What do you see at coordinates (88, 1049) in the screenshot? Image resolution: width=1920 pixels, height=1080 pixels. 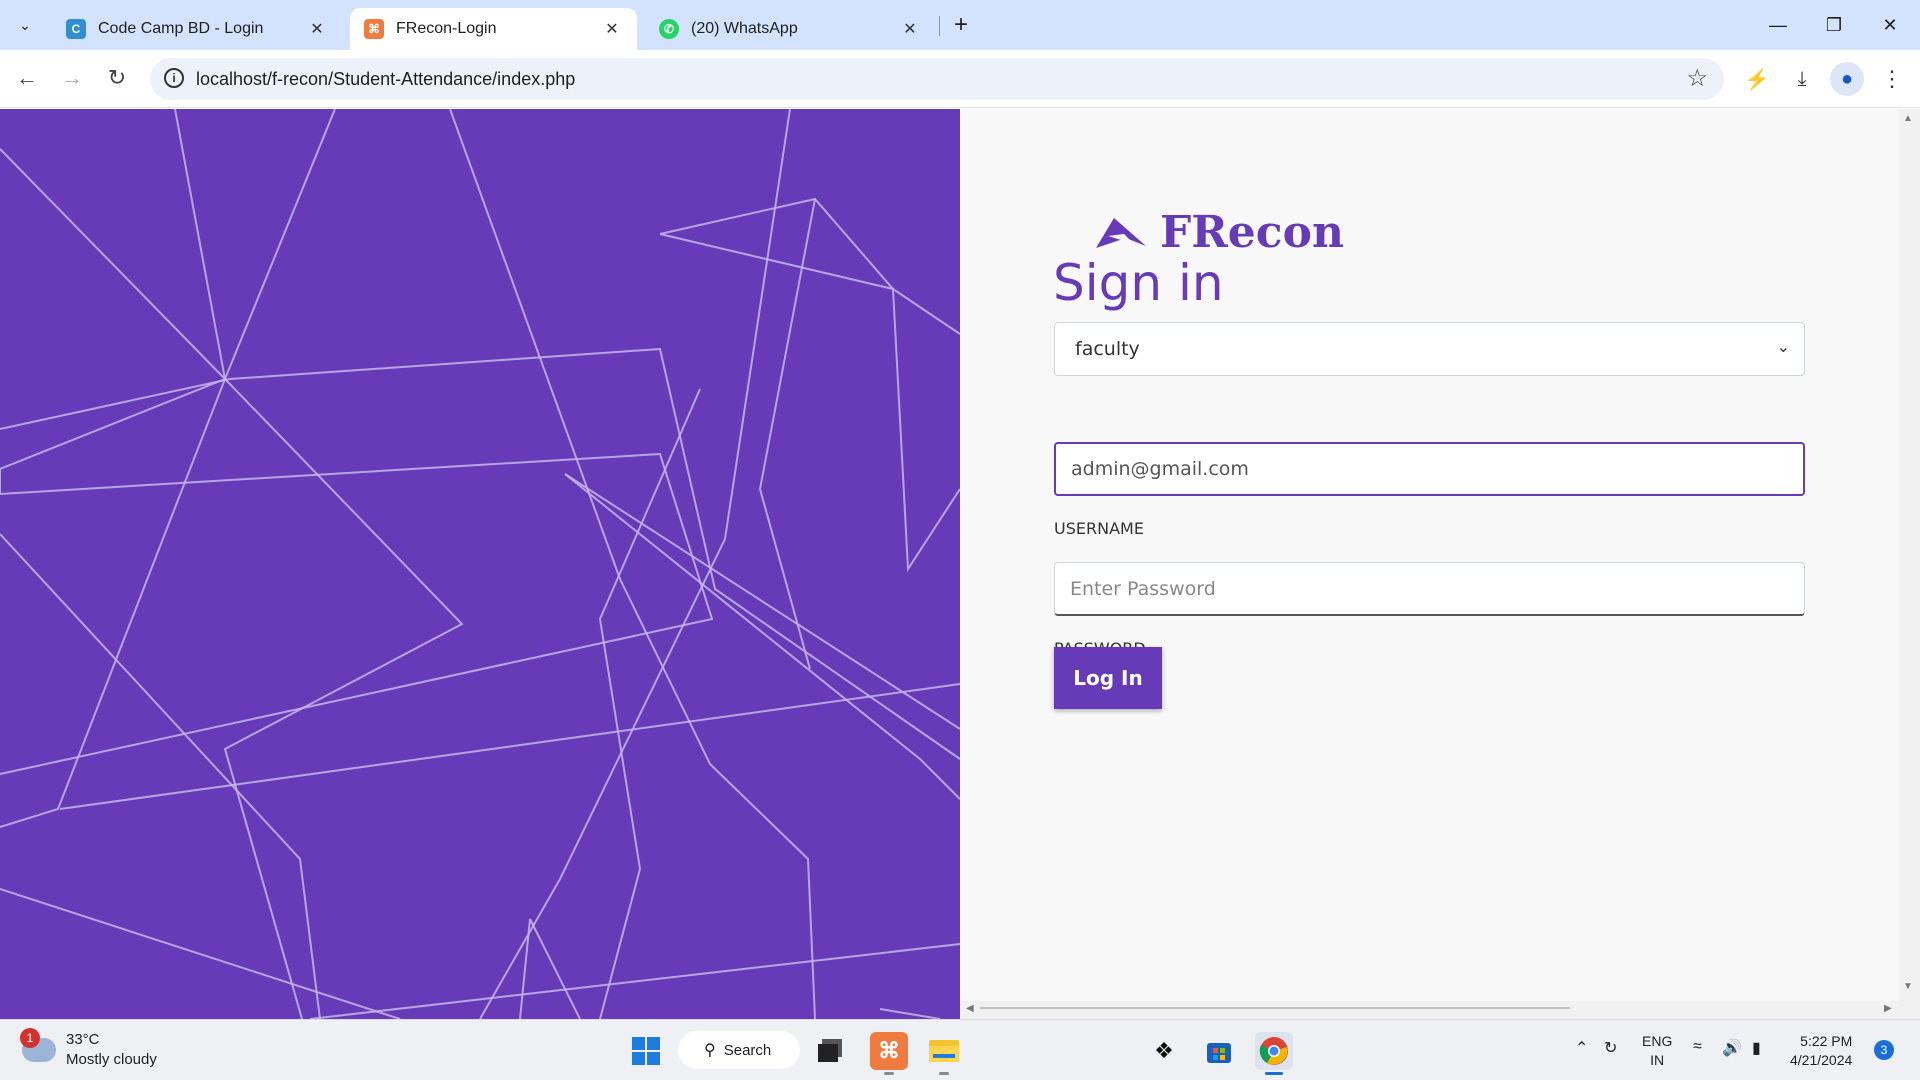 I see `weather-widget: 1 33°C Mostly cloudy` at bounding box center [88, 1049].